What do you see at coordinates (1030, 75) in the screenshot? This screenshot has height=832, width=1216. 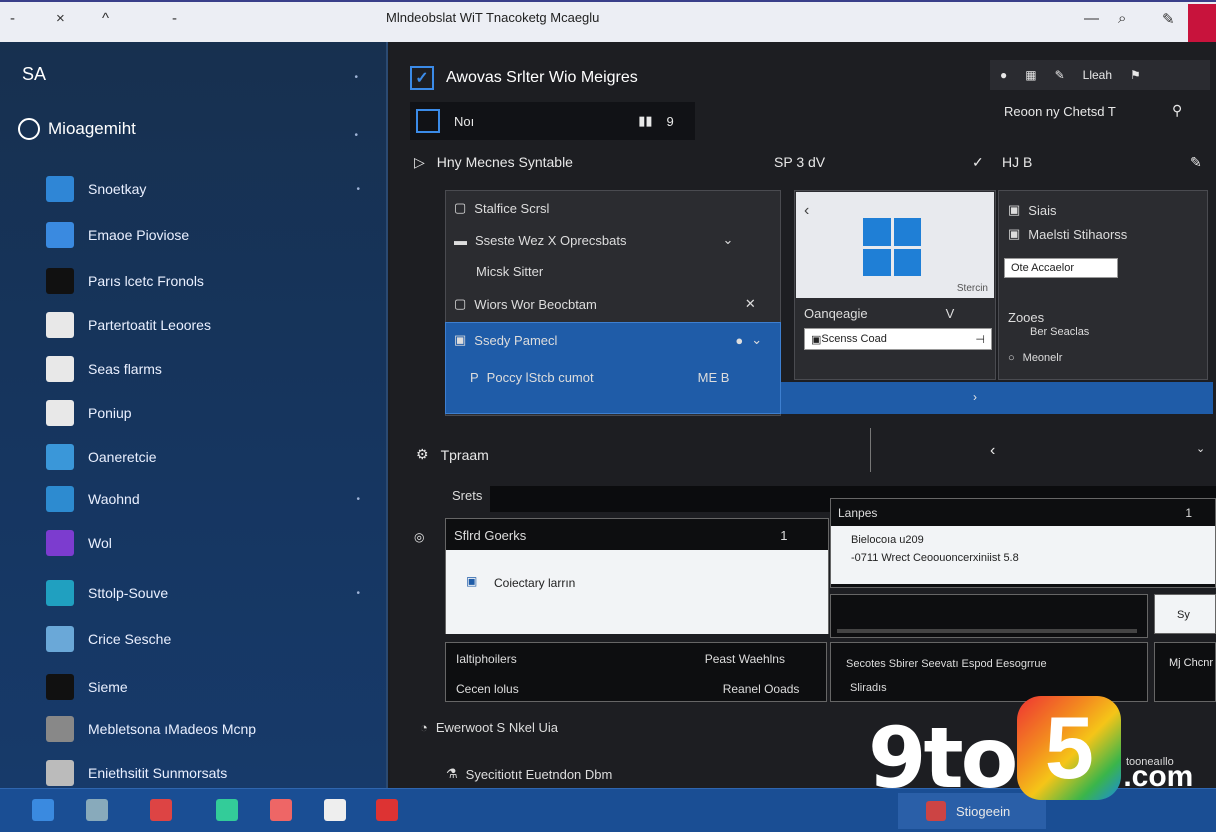 I see `grid-icon: ▦` at bounding box center [1030, 75].